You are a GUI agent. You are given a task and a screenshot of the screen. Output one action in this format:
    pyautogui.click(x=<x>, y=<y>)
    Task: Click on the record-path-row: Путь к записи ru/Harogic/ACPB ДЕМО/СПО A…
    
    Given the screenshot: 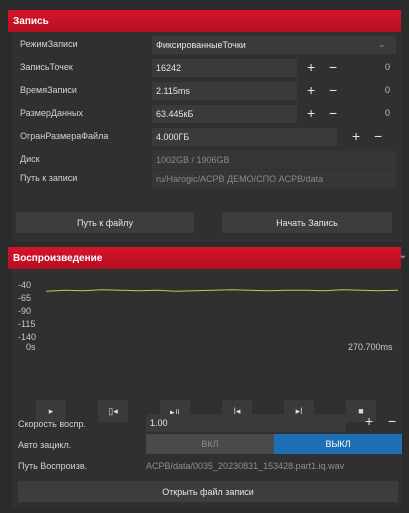 What is the action you would take?
    pyautogui.click(x=207, y=179)
    